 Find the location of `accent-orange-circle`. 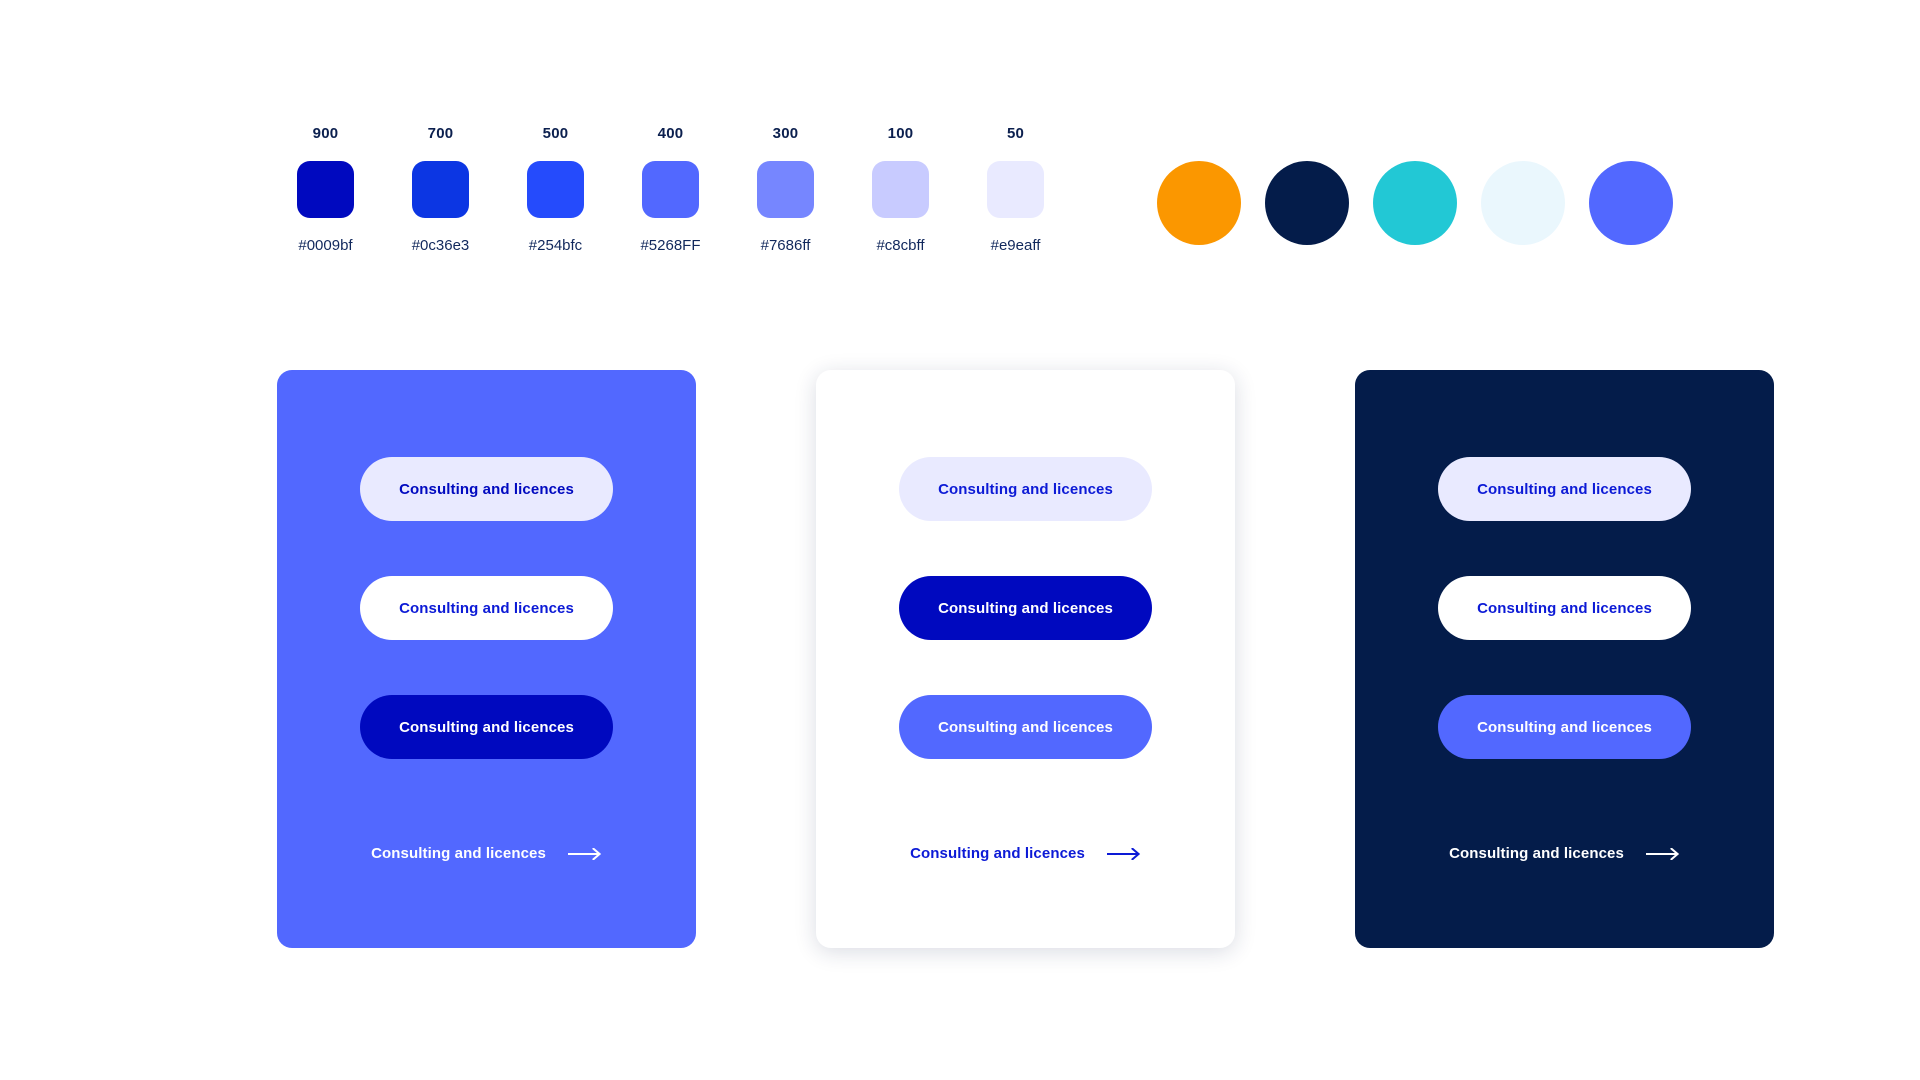

accent-orange-circle is located at coordinates (1199, 203).